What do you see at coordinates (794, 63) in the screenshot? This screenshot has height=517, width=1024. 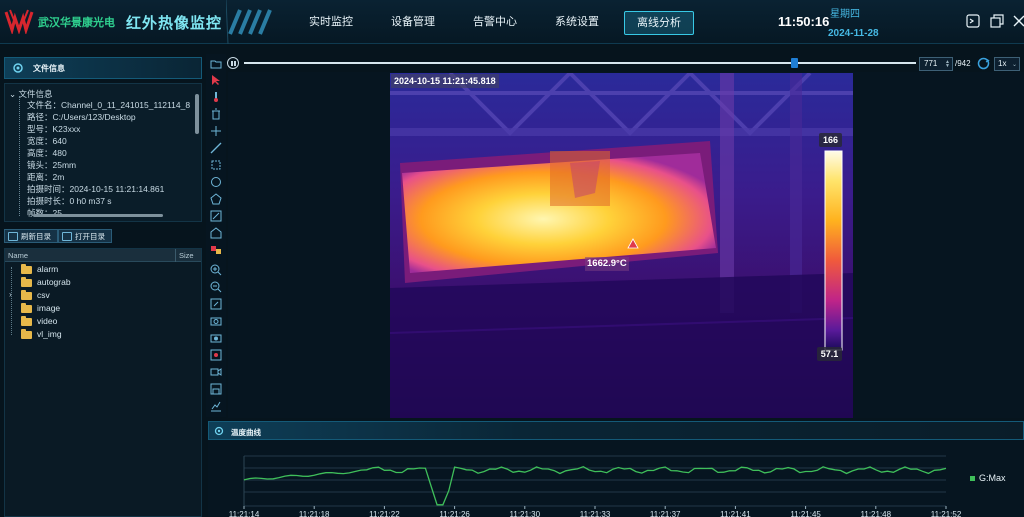 I see `playback-slider-thumb` at bounding box center [794, 63].